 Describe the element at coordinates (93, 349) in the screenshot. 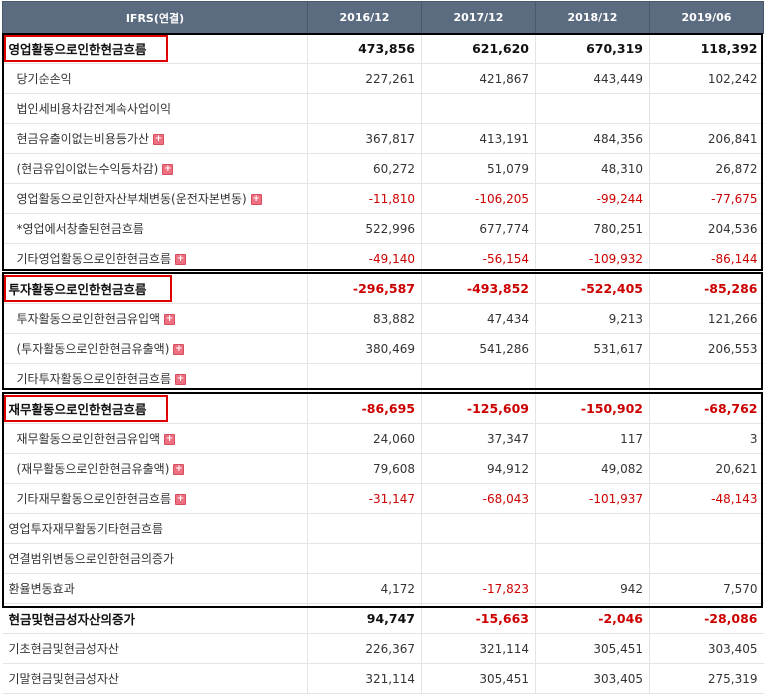

I see `row-label-text: (투자활동으로인한현금유출액)` at that location.